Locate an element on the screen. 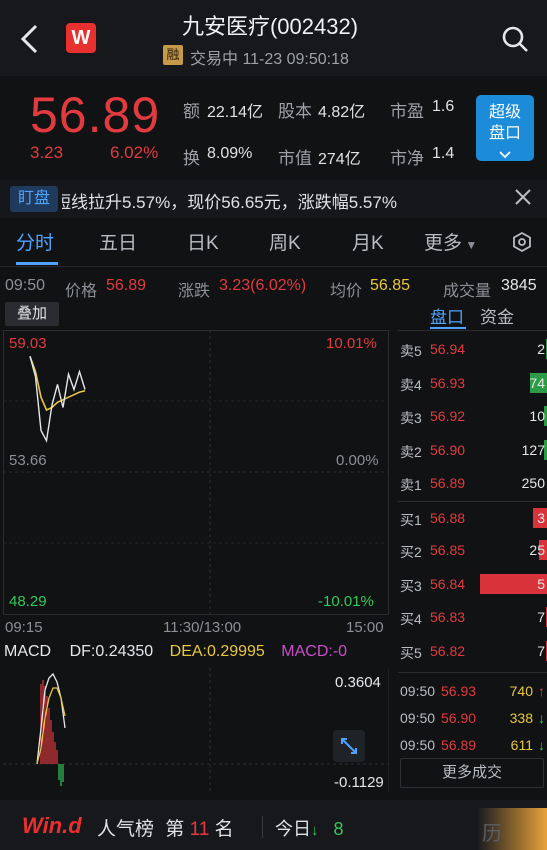 The image size is (547, 850). orderbook-tab-indicator is located at coordinates (448, 328).